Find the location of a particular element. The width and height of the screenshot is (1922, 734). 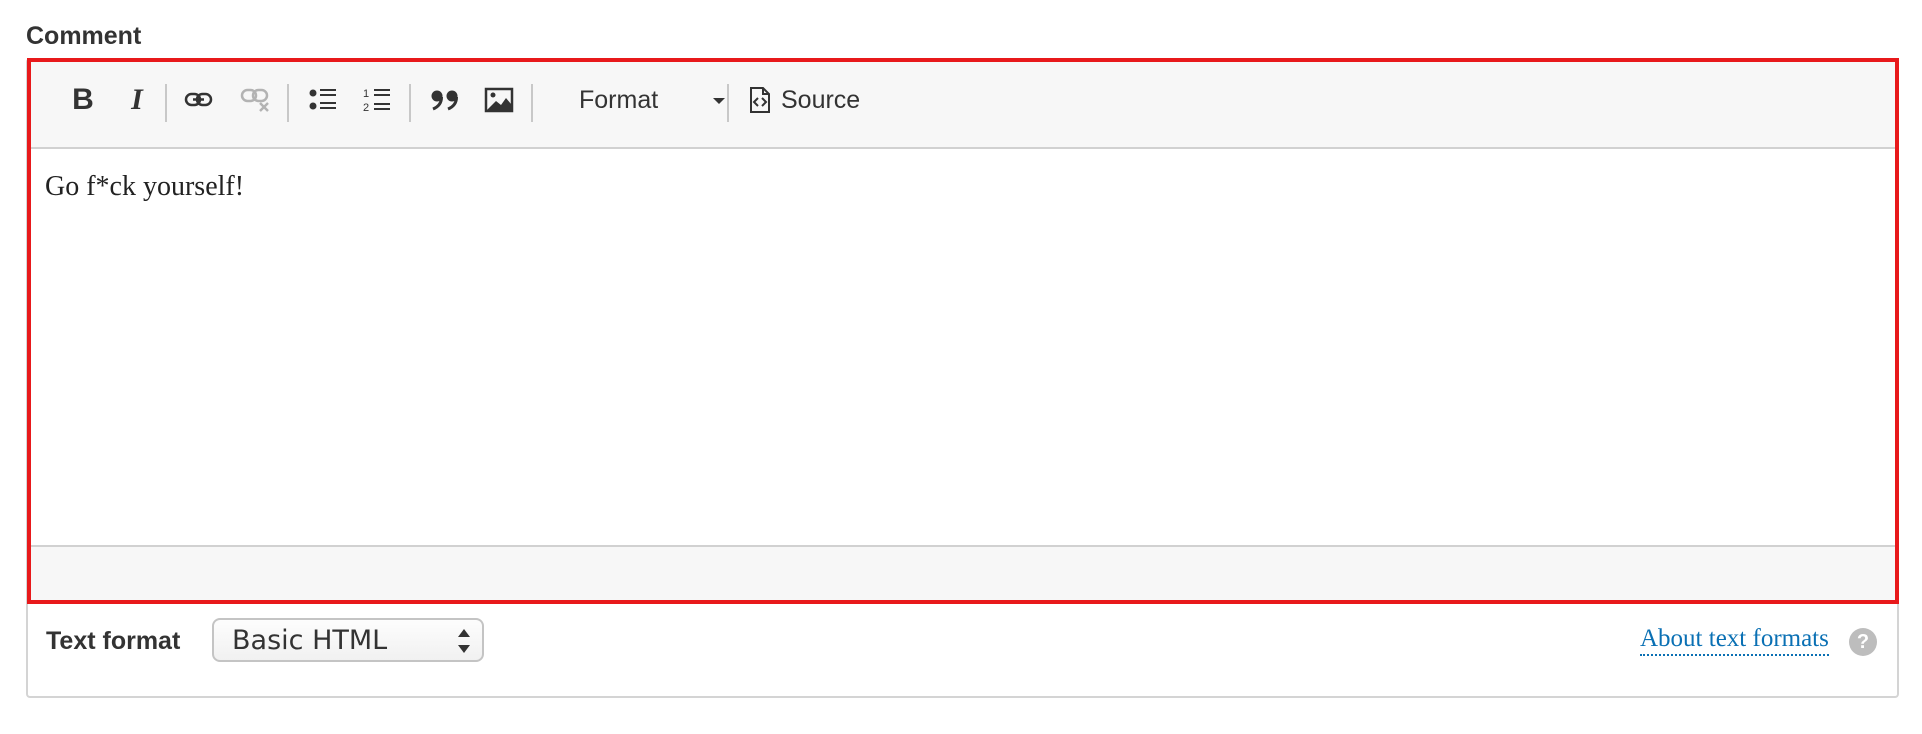

bold-button: B is located at coordinates (83, 100).